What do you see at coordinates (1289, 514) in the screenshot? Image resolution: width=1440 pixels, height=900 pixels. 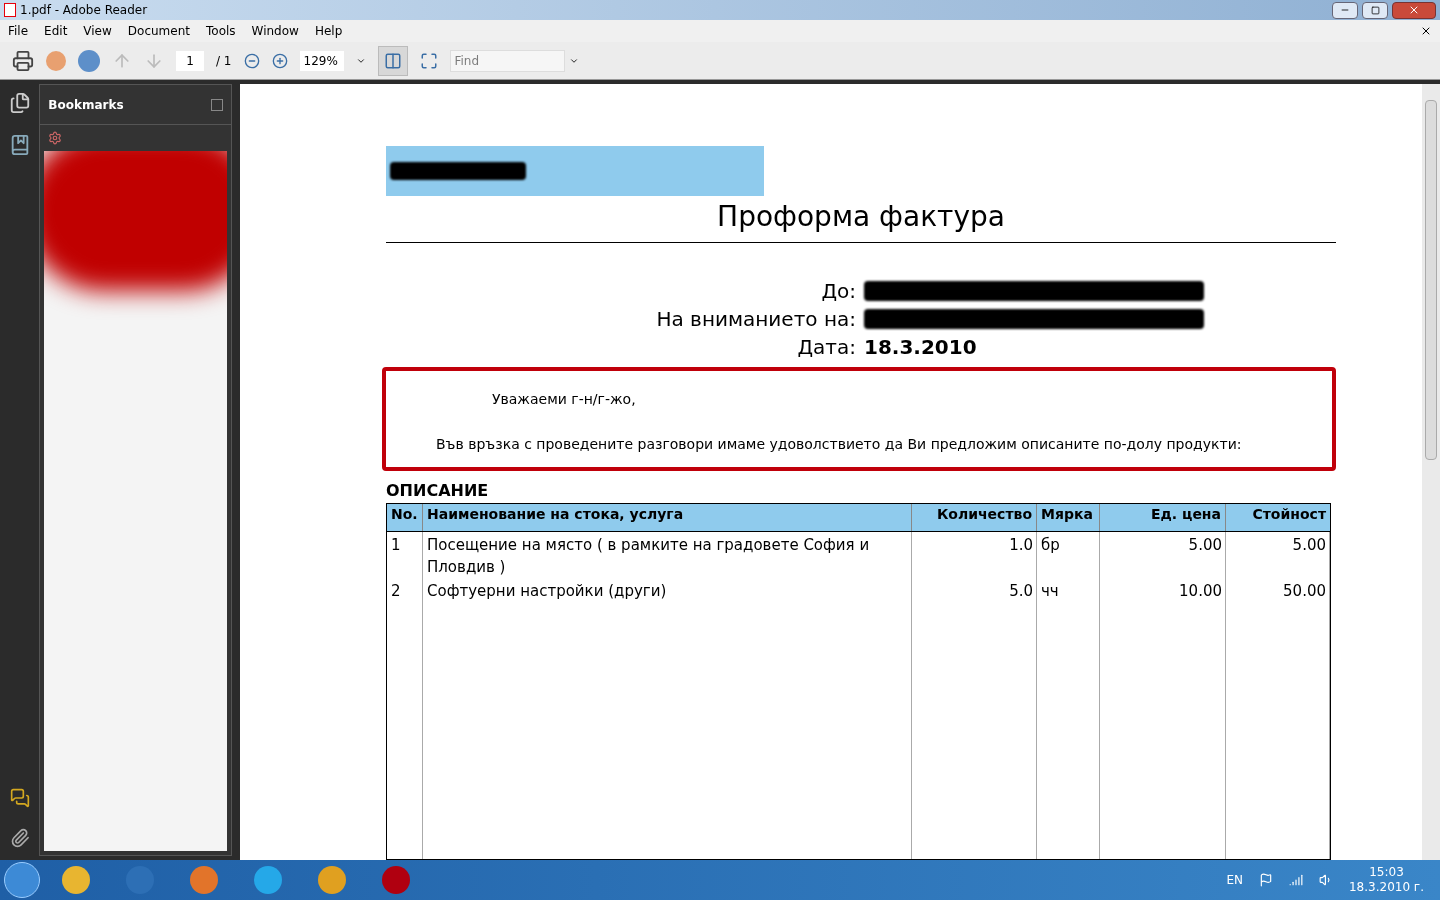 I see `column-header: Стойност` at bounding box center [1289, 514].